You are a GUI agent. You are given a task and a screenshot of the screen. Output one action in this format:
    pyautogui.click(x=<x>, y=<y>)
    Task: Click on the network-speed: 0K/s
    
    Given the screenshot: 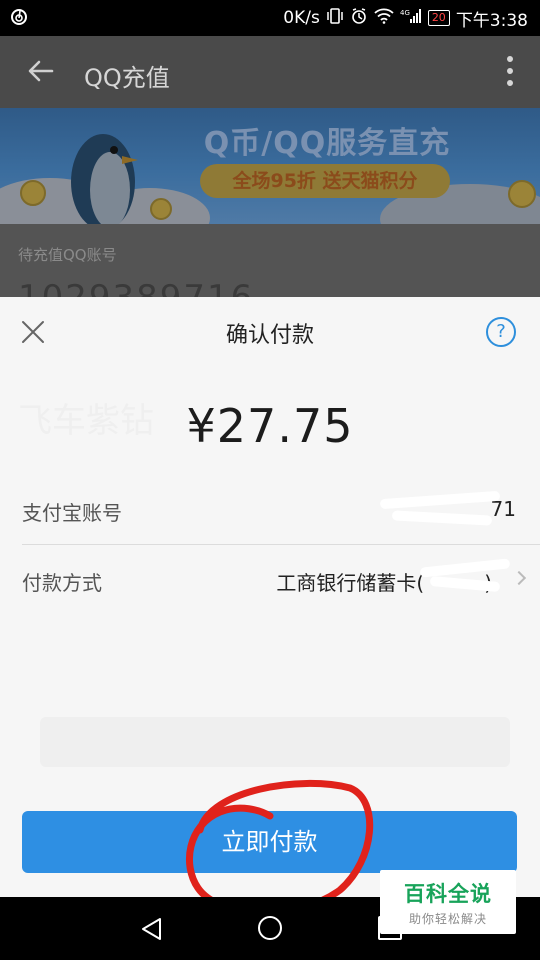 What is the action you would take?
    pyautogui.click(x=301, y=18)
    